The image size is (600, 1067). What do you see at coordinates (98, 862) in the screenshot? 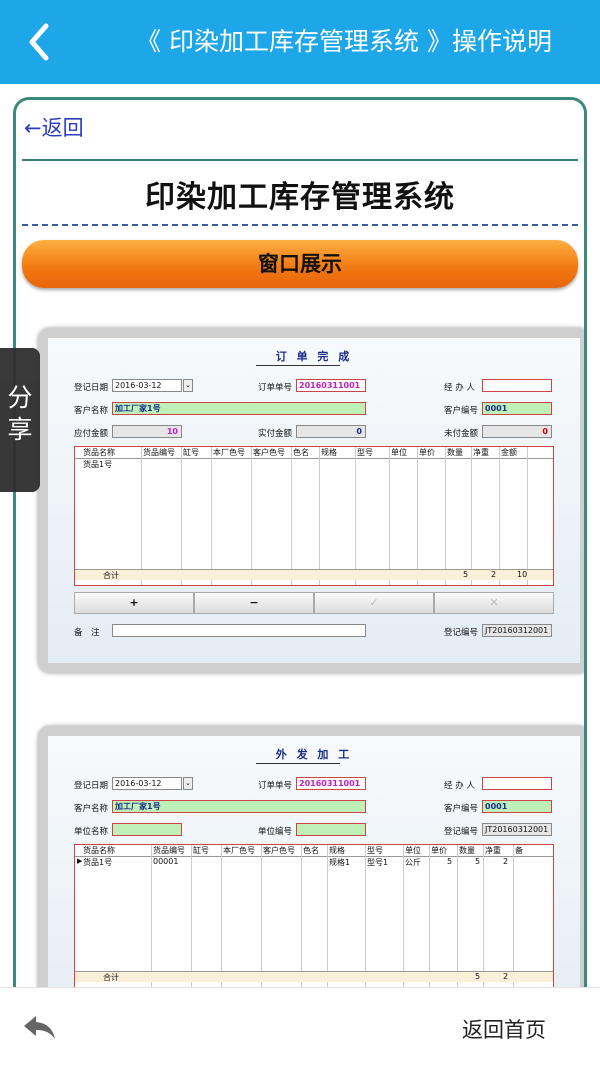
I see `cell: 货品1号` at bounding box center [98, 862].